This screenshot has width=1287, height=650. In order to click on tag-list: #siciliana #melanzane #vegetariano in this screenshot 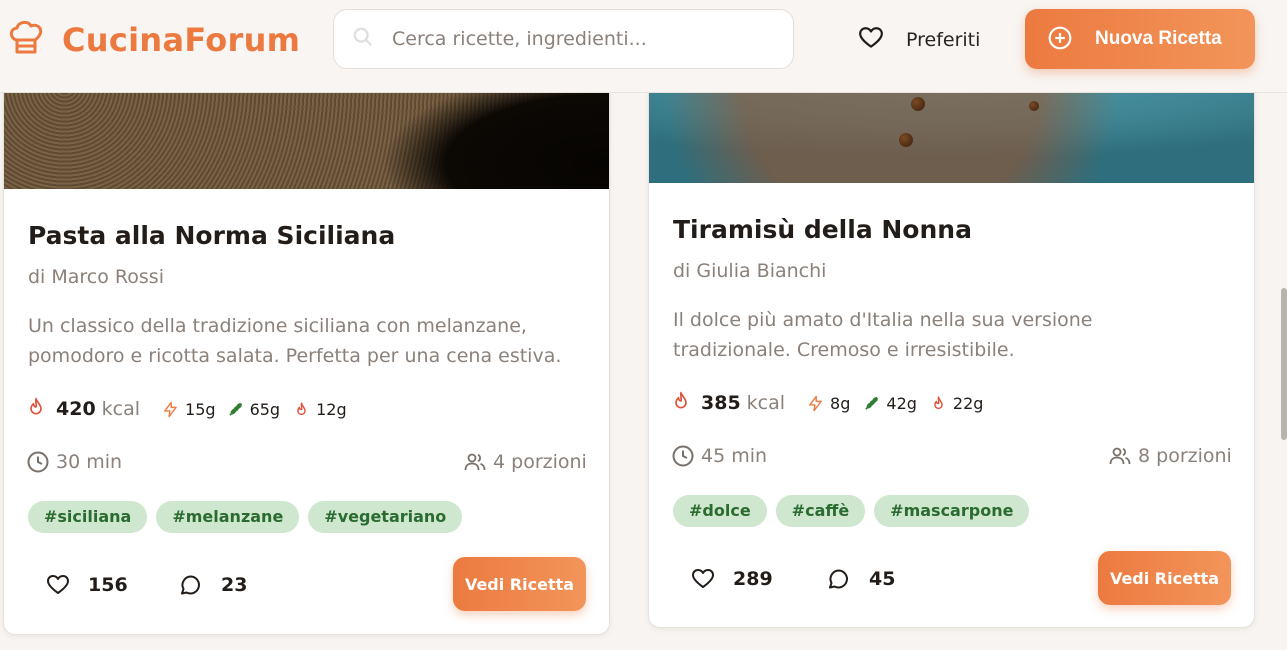, I will do `click(245, 517)`.